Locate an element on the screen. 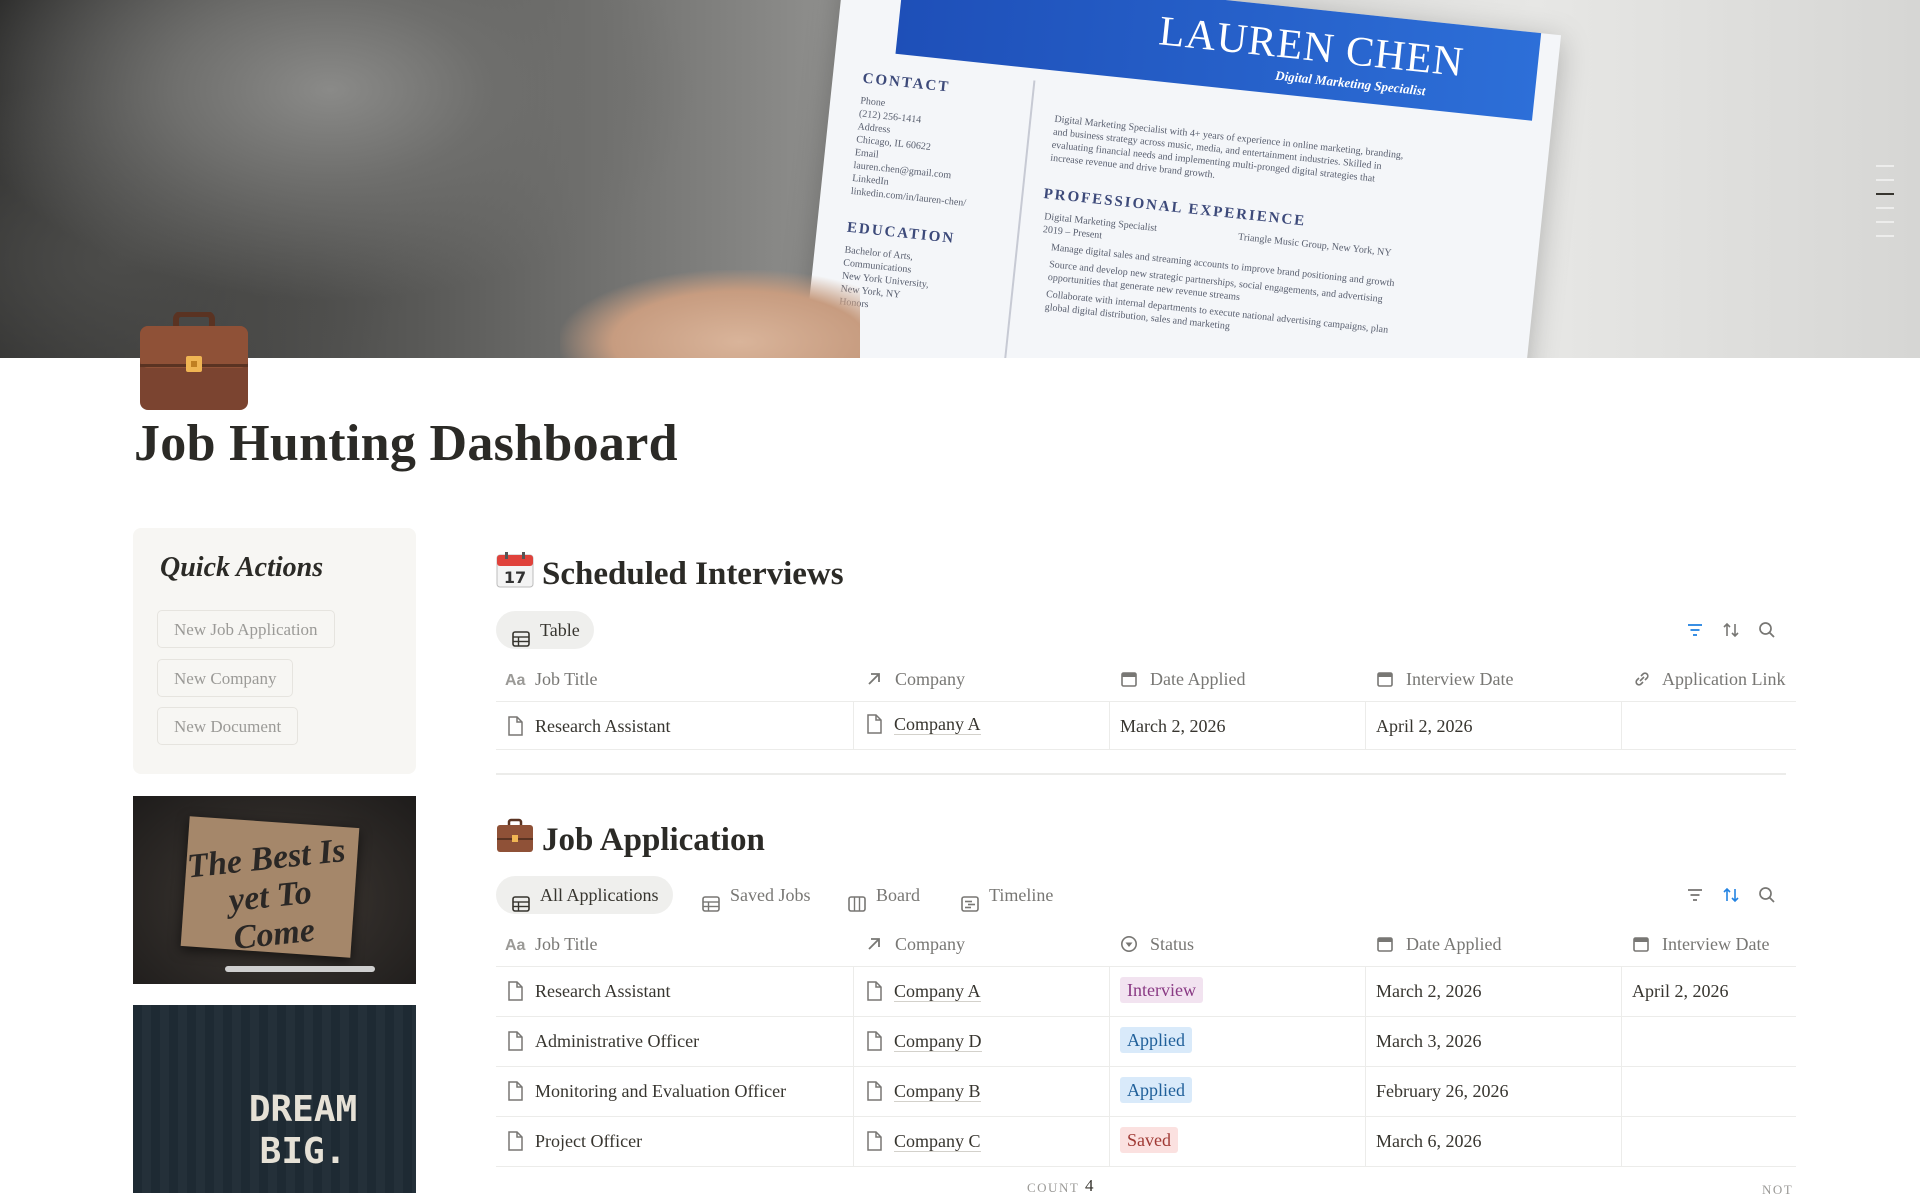  table-row-job-title: Administrative Officer is located at coordinates (603, 1041).